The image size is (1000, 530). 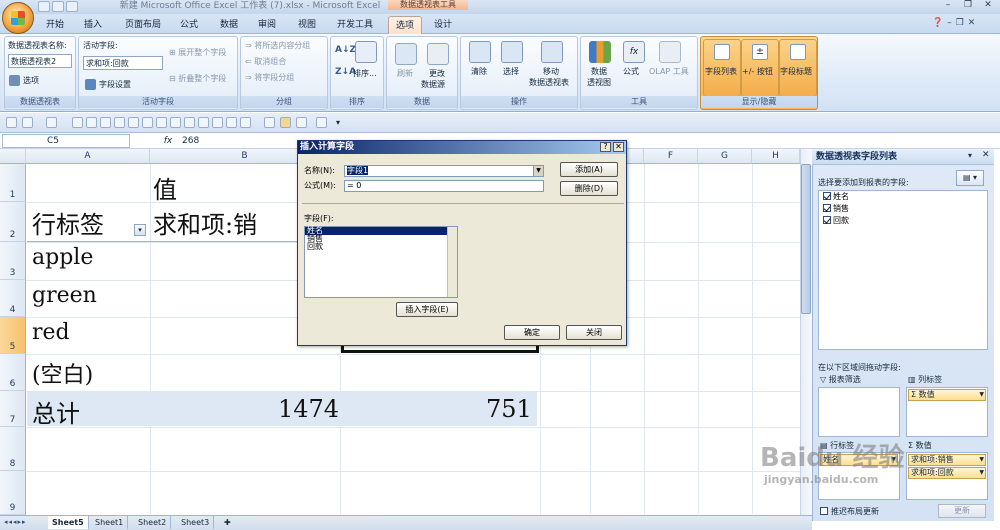 I want to click on office-button, so click(x=18, y=18).